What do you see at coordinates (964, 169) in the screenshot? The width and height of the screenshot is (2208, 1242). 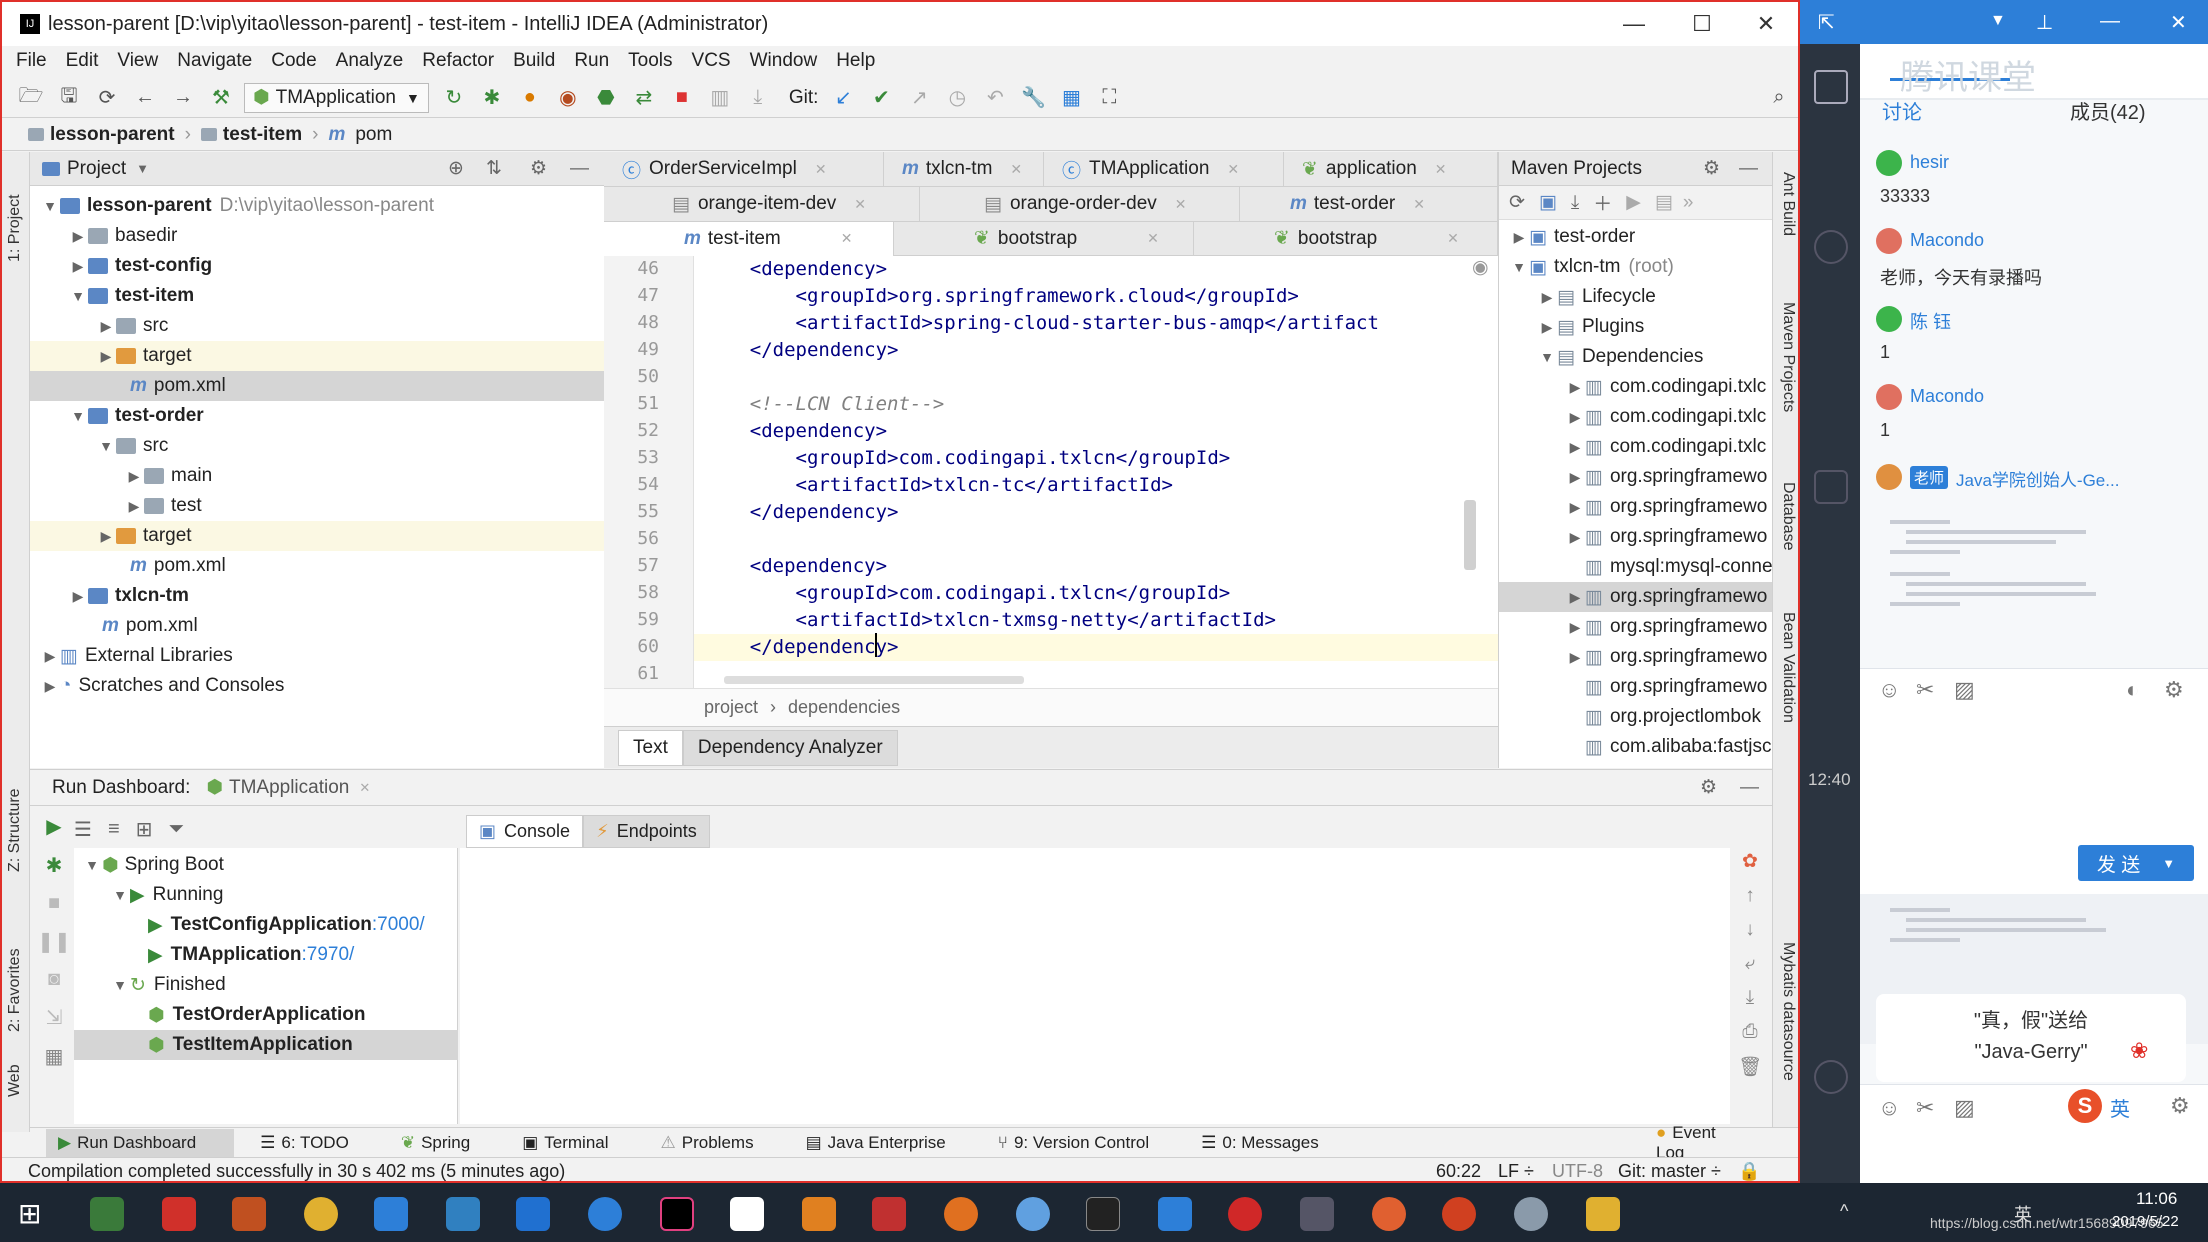 I see `tab-txlcn-tm: m txlcn-tm ✕` at bounding box center [964, 169].